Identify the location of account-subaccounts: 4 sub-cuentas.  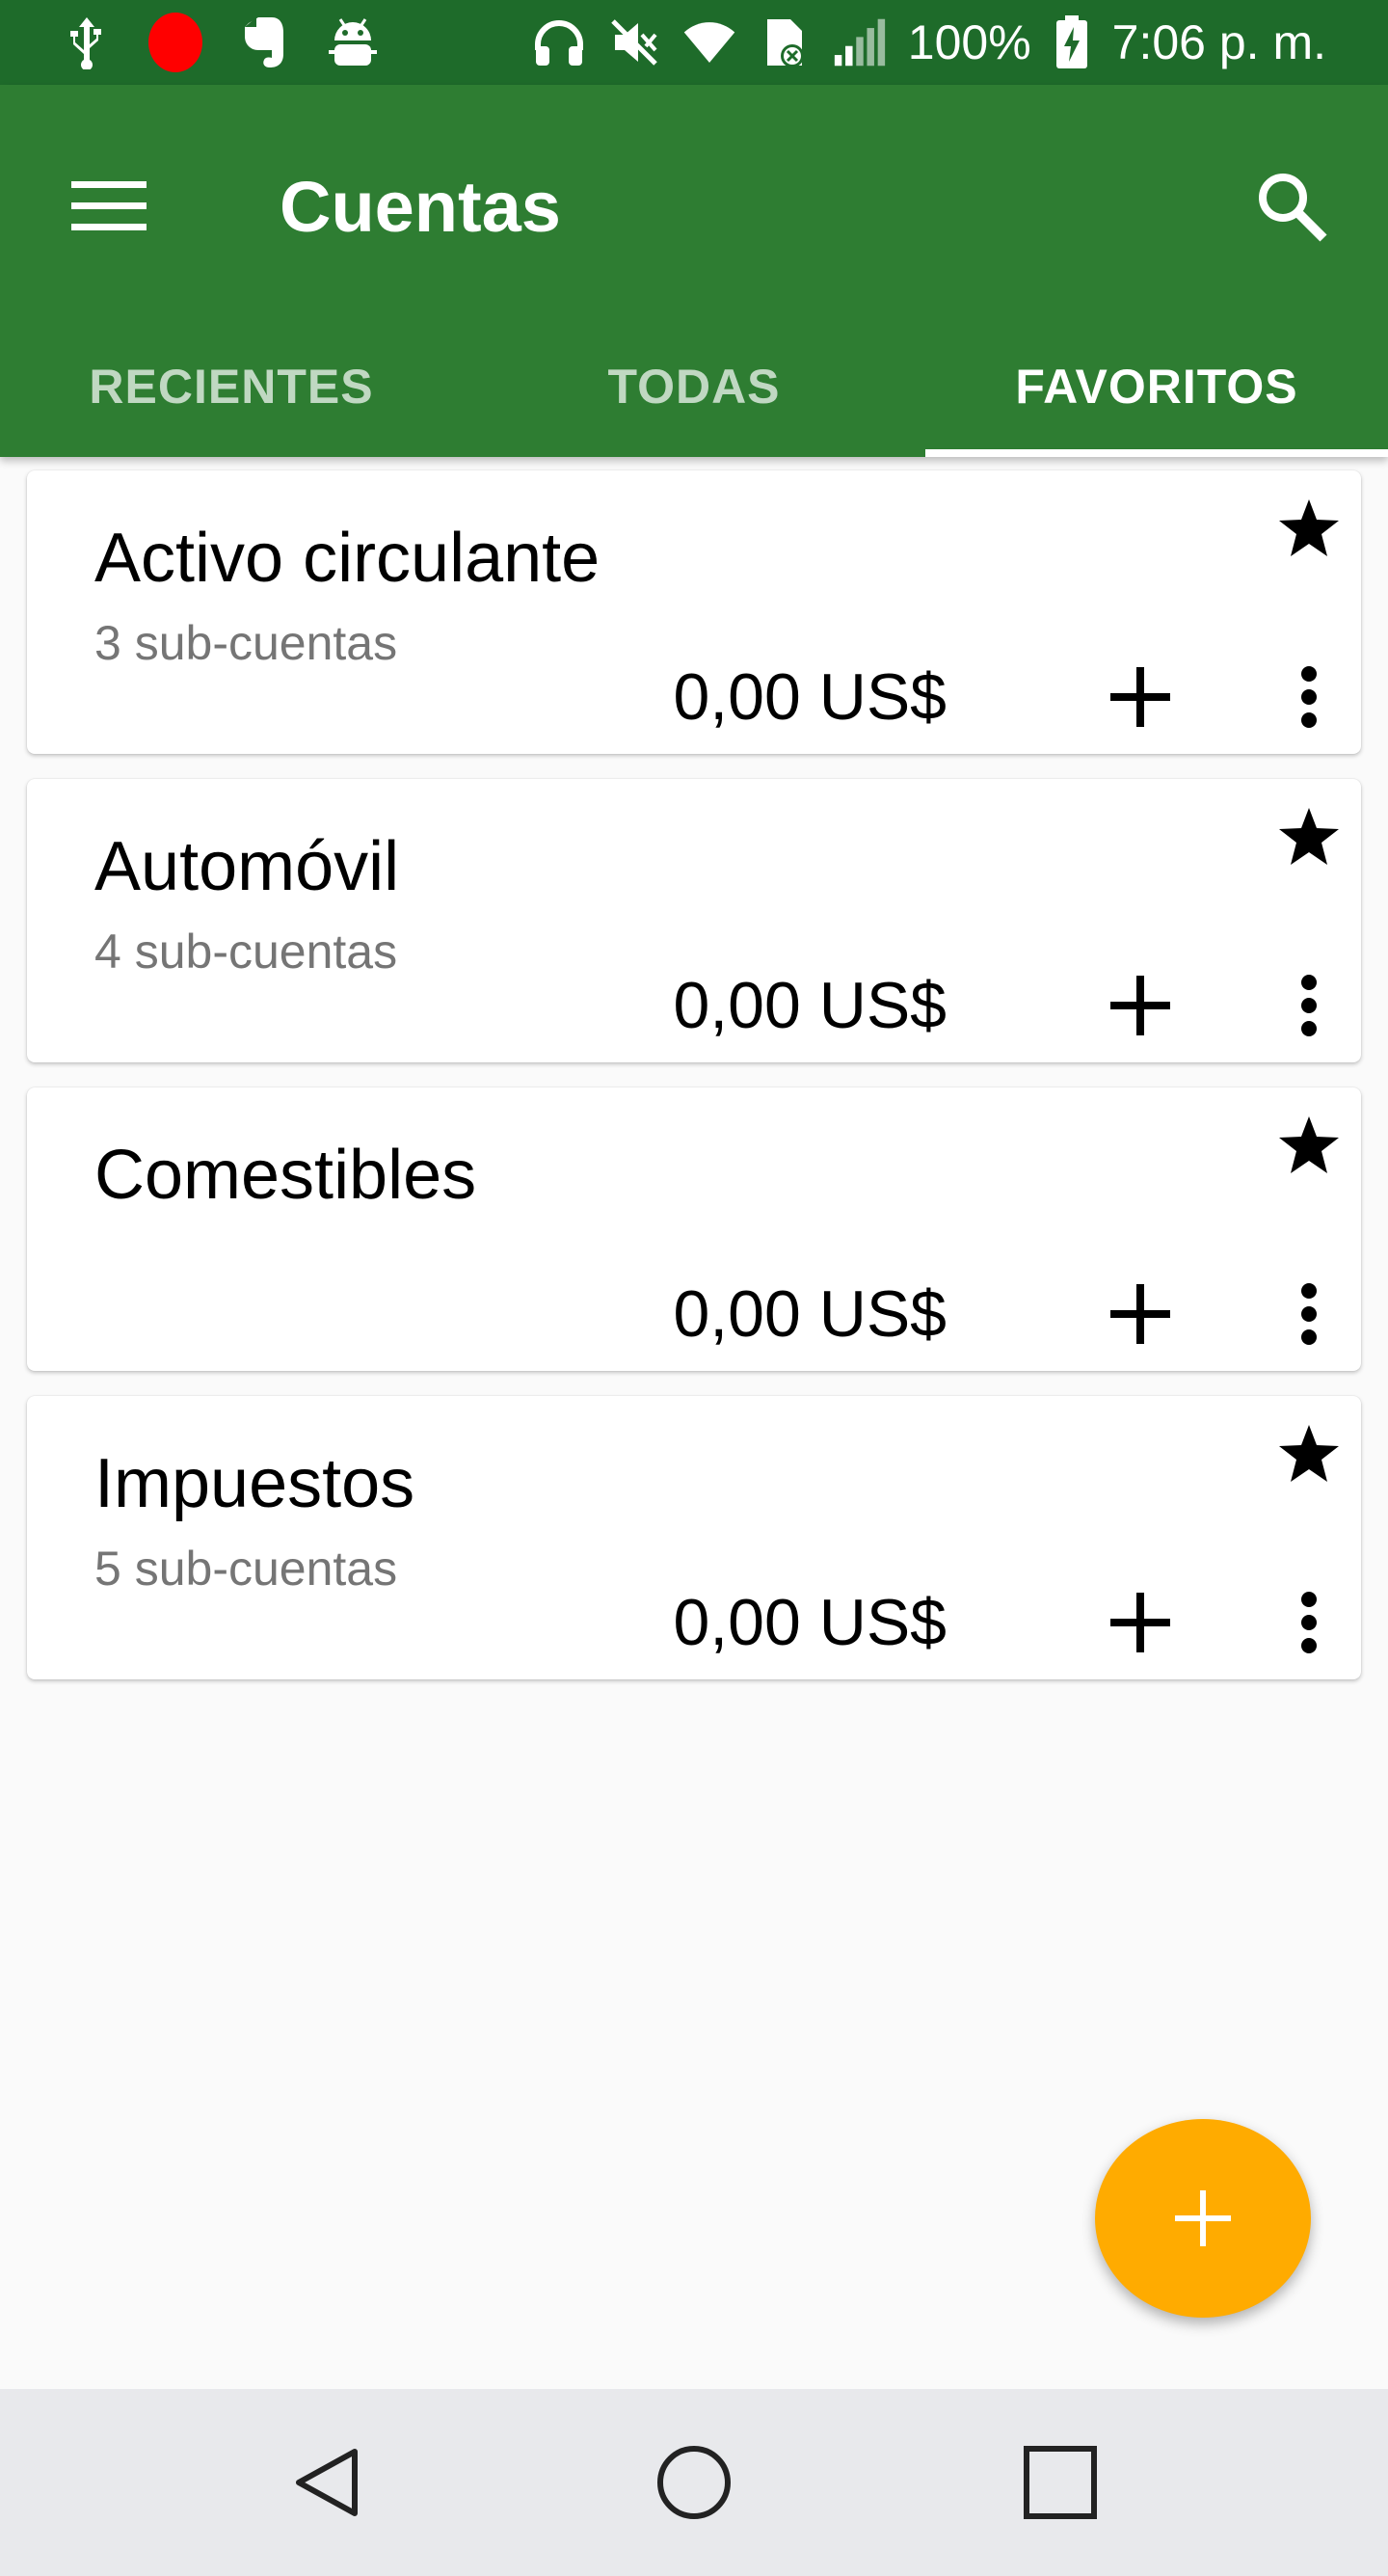
(246, 952).